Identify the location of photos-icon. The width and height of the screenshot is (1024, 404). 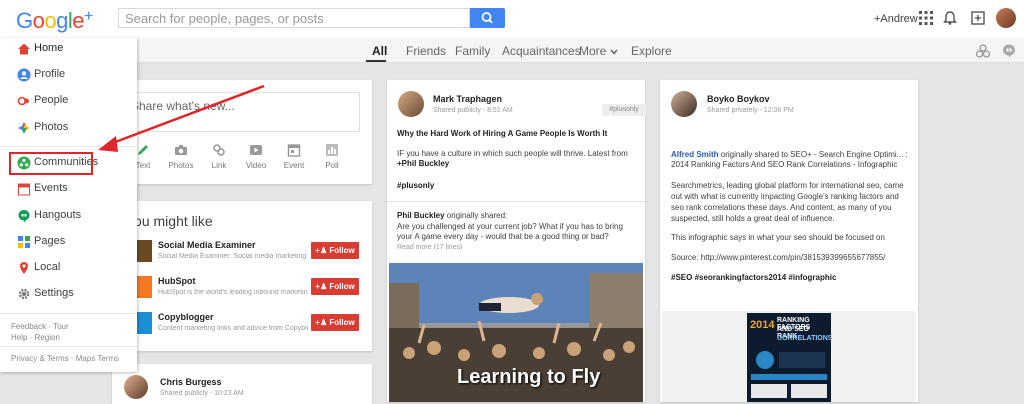
(24, 128).